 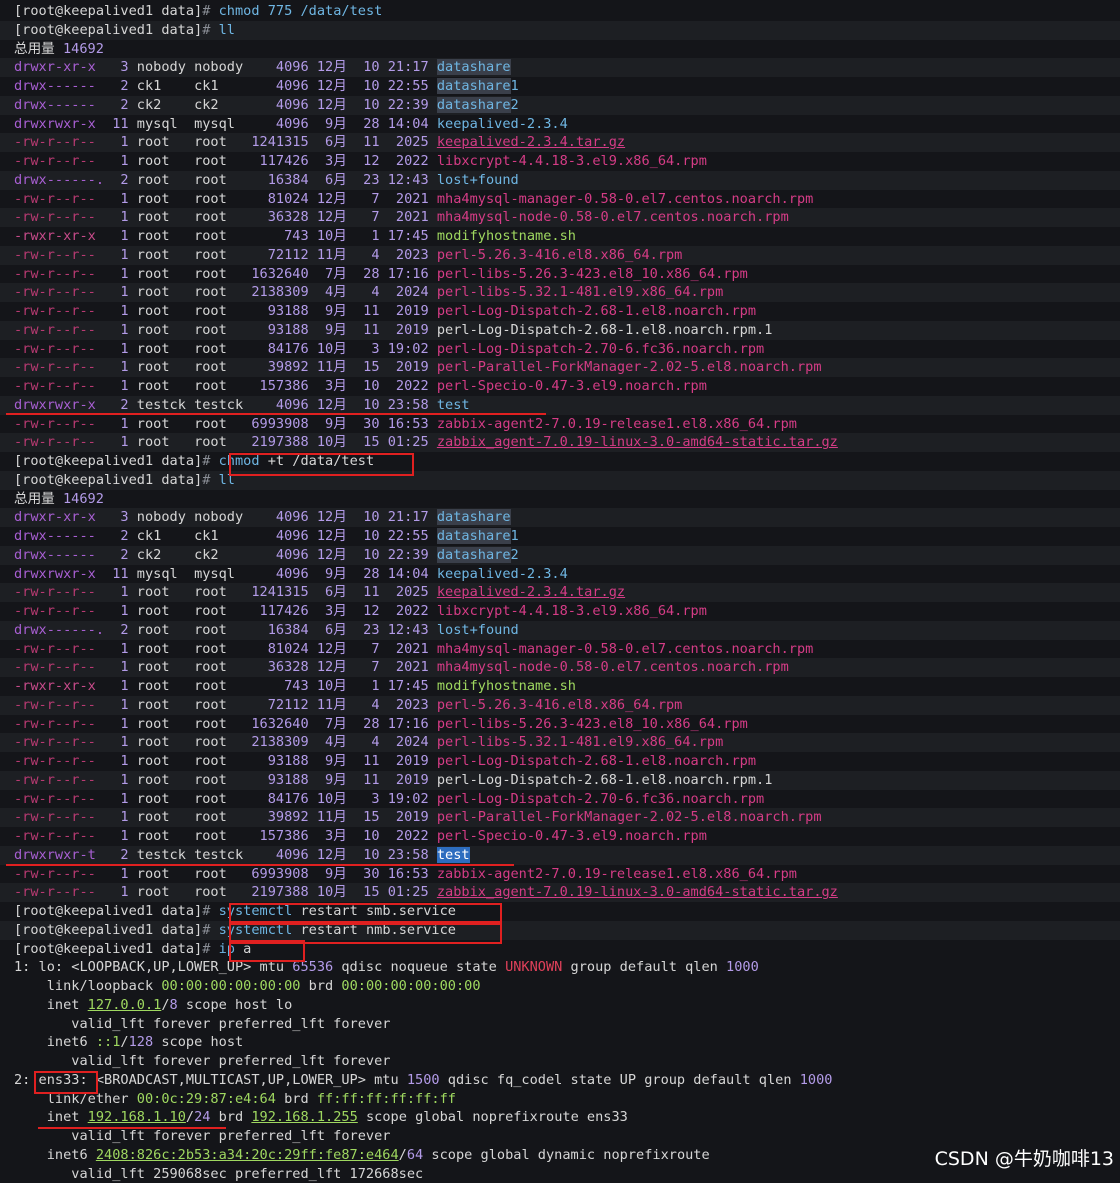 I want to click on terminal-text-num: 16384, so click(x=288, y=629).